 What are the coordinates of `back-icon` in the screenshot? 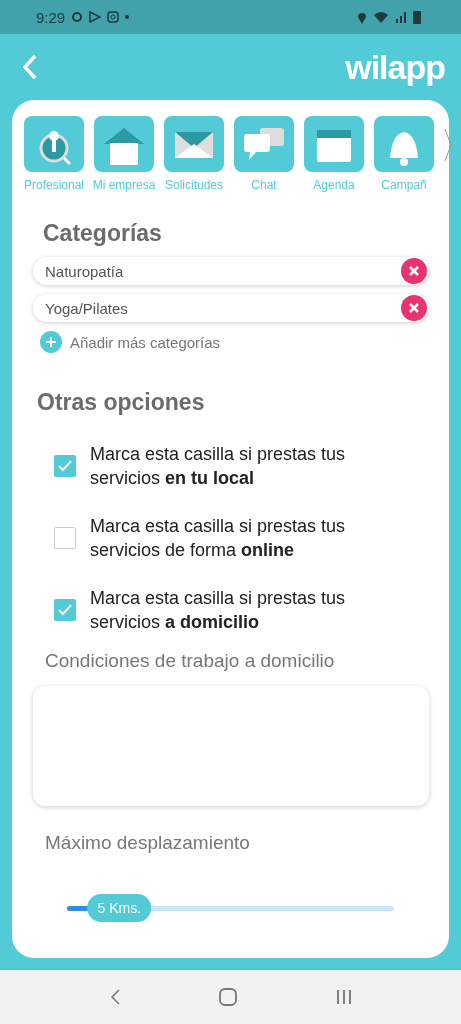 It's located at (114, 997).